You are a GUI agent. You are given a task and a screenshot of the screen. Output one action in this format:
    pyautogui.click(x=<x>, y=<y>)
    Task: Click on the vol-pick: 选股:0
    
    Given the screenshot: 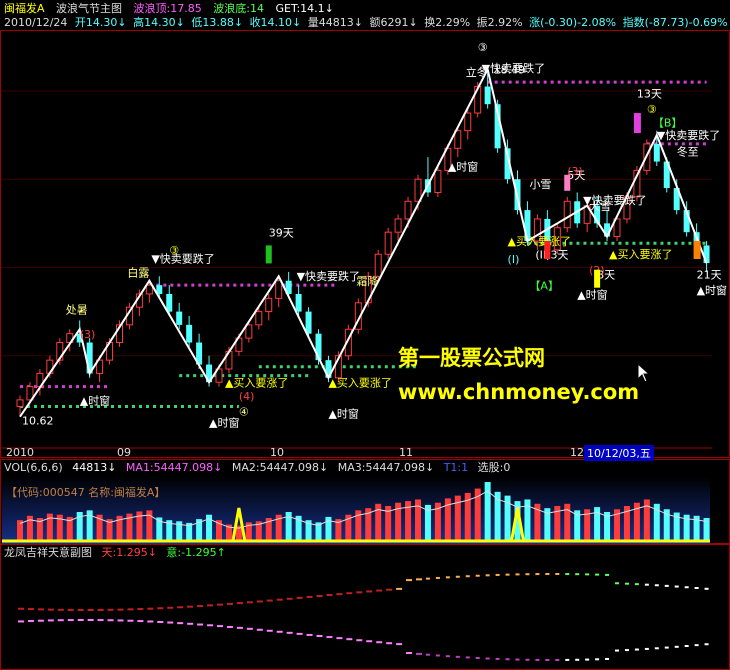 What is the action you would take?
    pyautogui.click(x=494, y=467)
    